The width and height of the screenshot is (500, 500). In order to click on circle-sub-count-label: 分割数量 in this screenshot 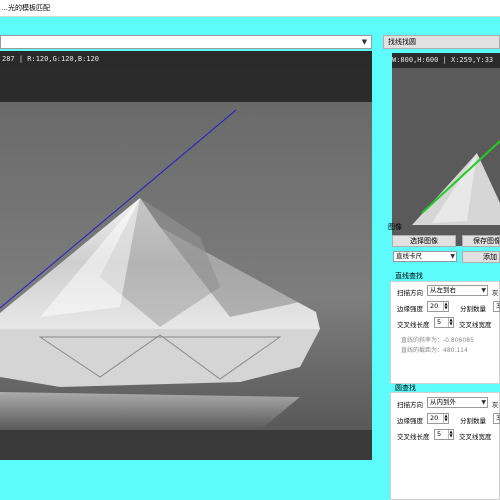, I will do `click(473, 421)`.